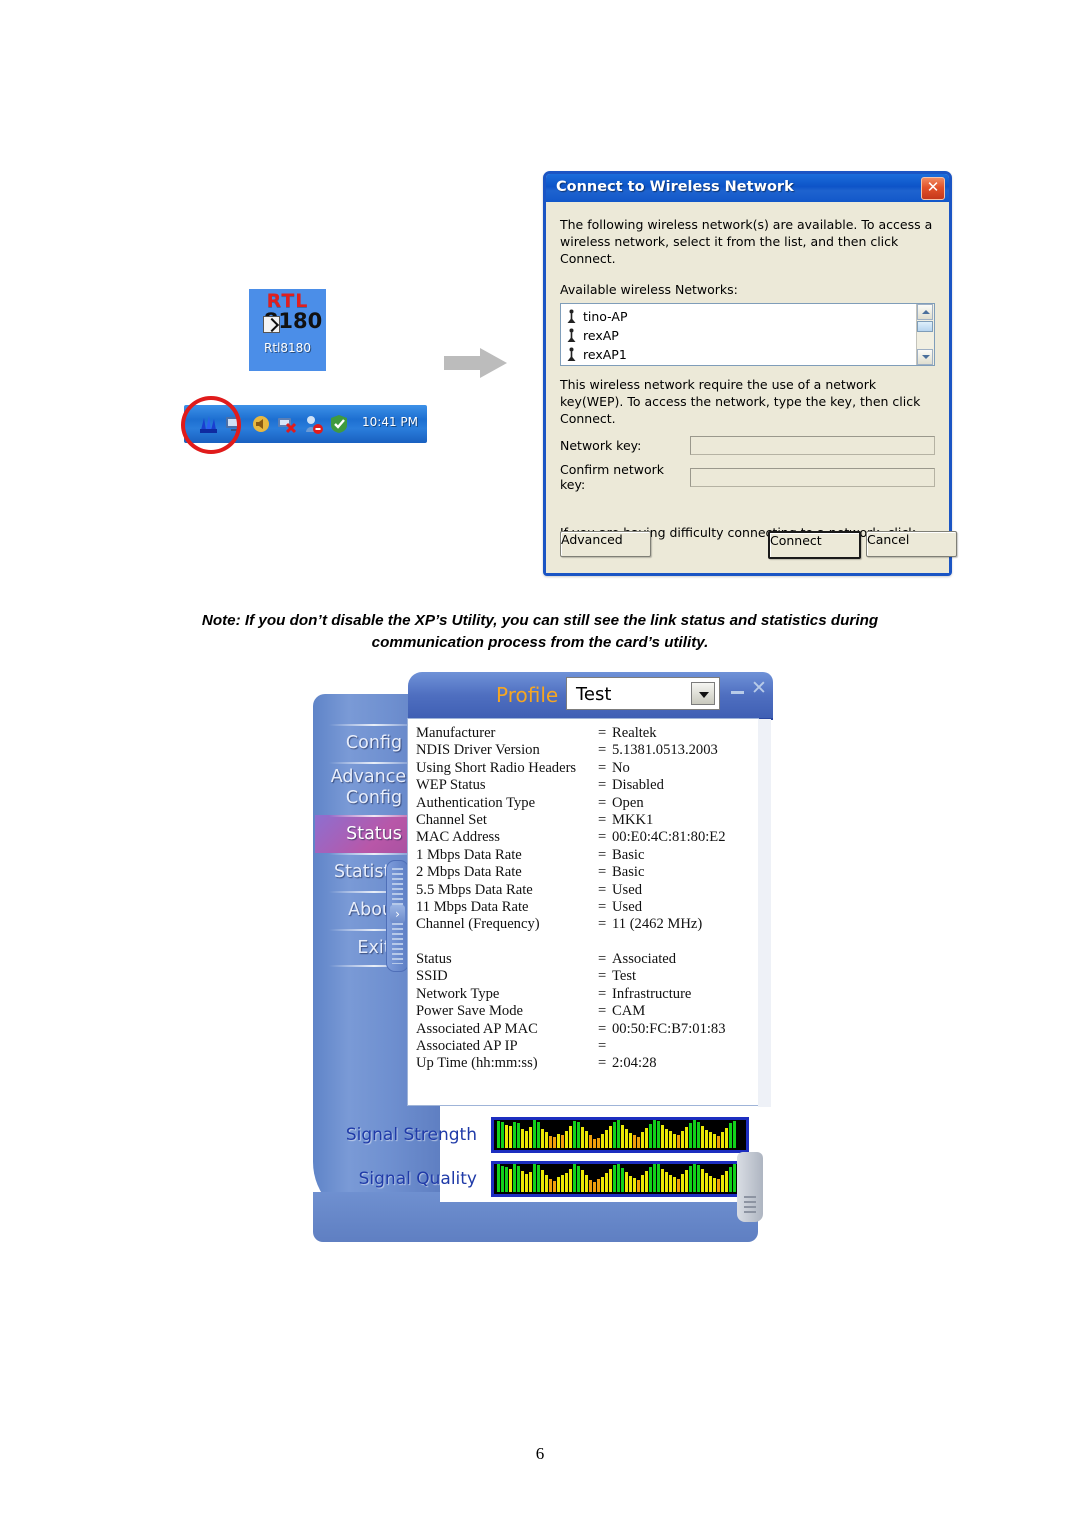  Describe the element at coordinates (657, 924) in the screenshot. I see `status-value: 11 (2462 MHz)` at that location.